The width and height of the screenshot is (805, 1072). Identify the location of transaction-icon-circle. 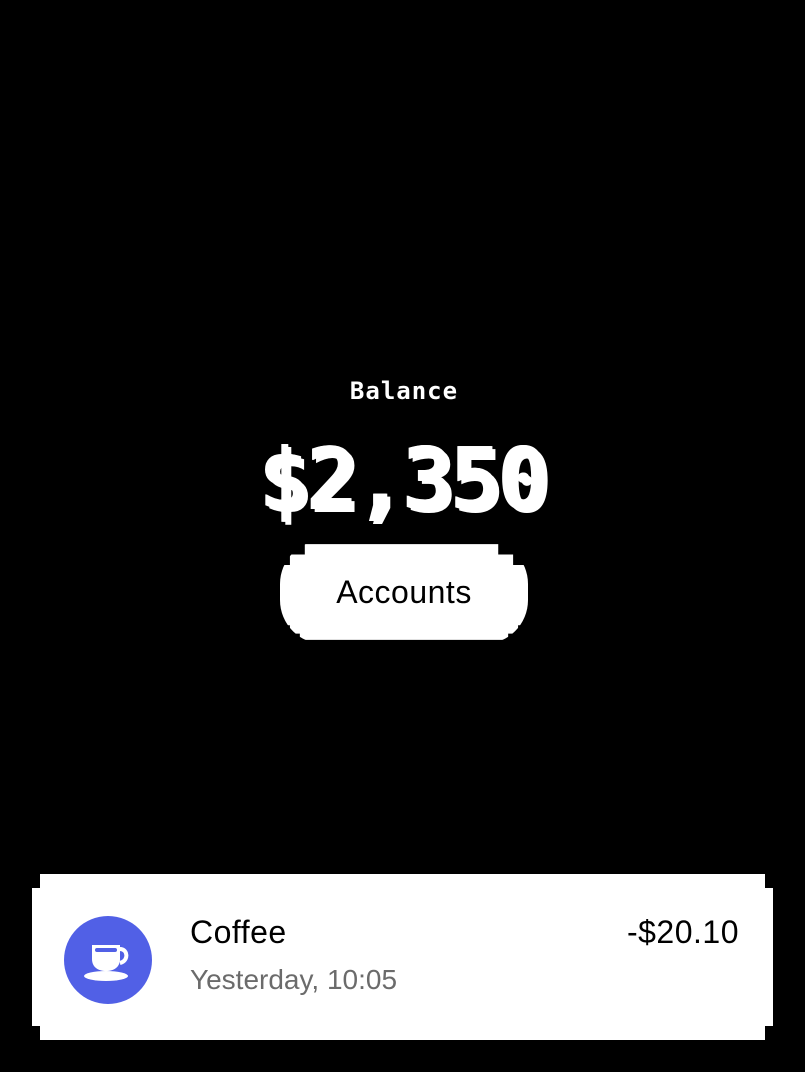
(108, 960).